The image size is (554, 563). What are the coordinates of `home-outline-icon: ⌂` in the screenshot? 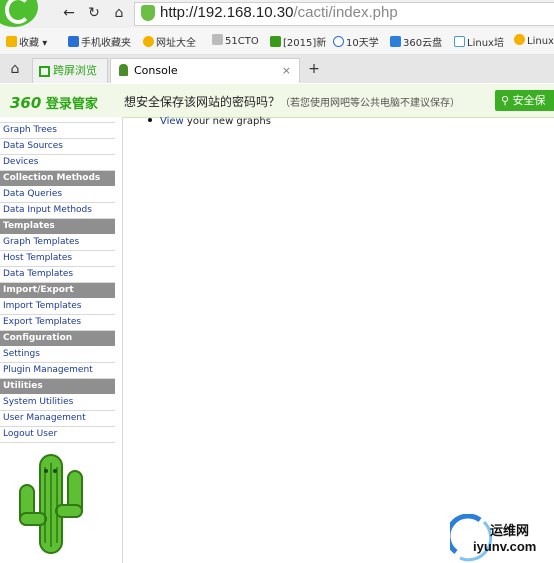 It's located at (15, 69).